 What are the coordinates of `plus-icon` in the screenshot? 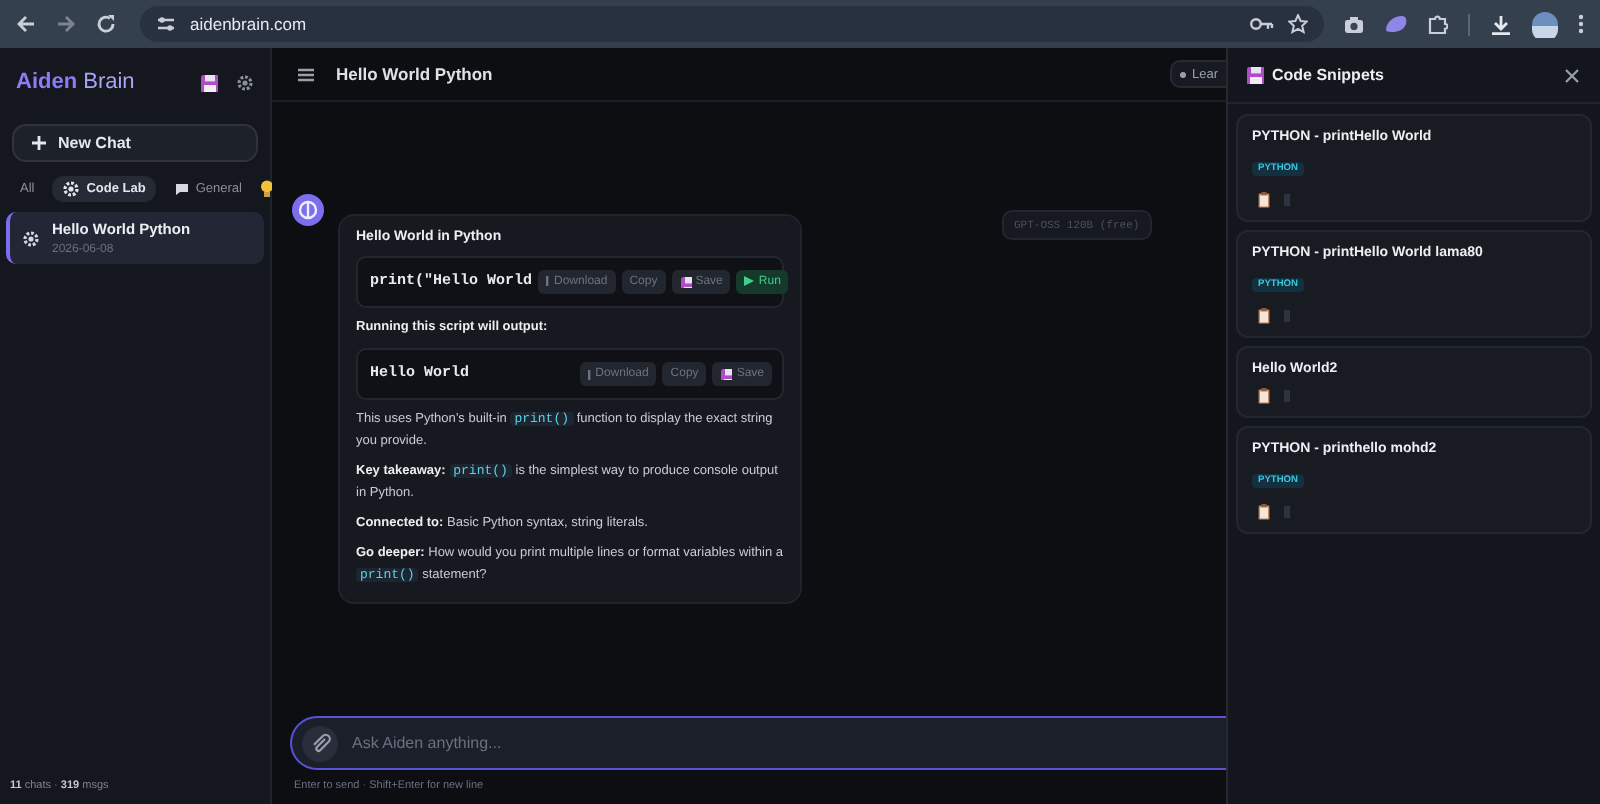 It's located at (39, 143).